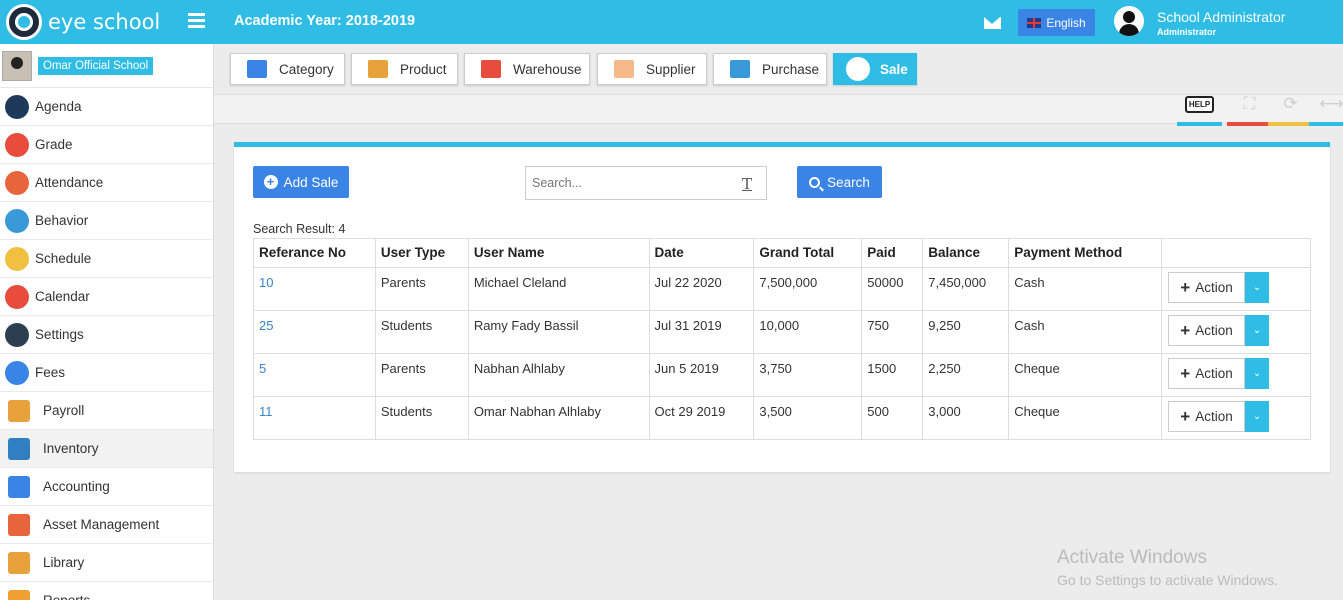  Describe the element at coordinates (652, 69) in the screenshot. I see `tab-supplier: Supplier` at that location.